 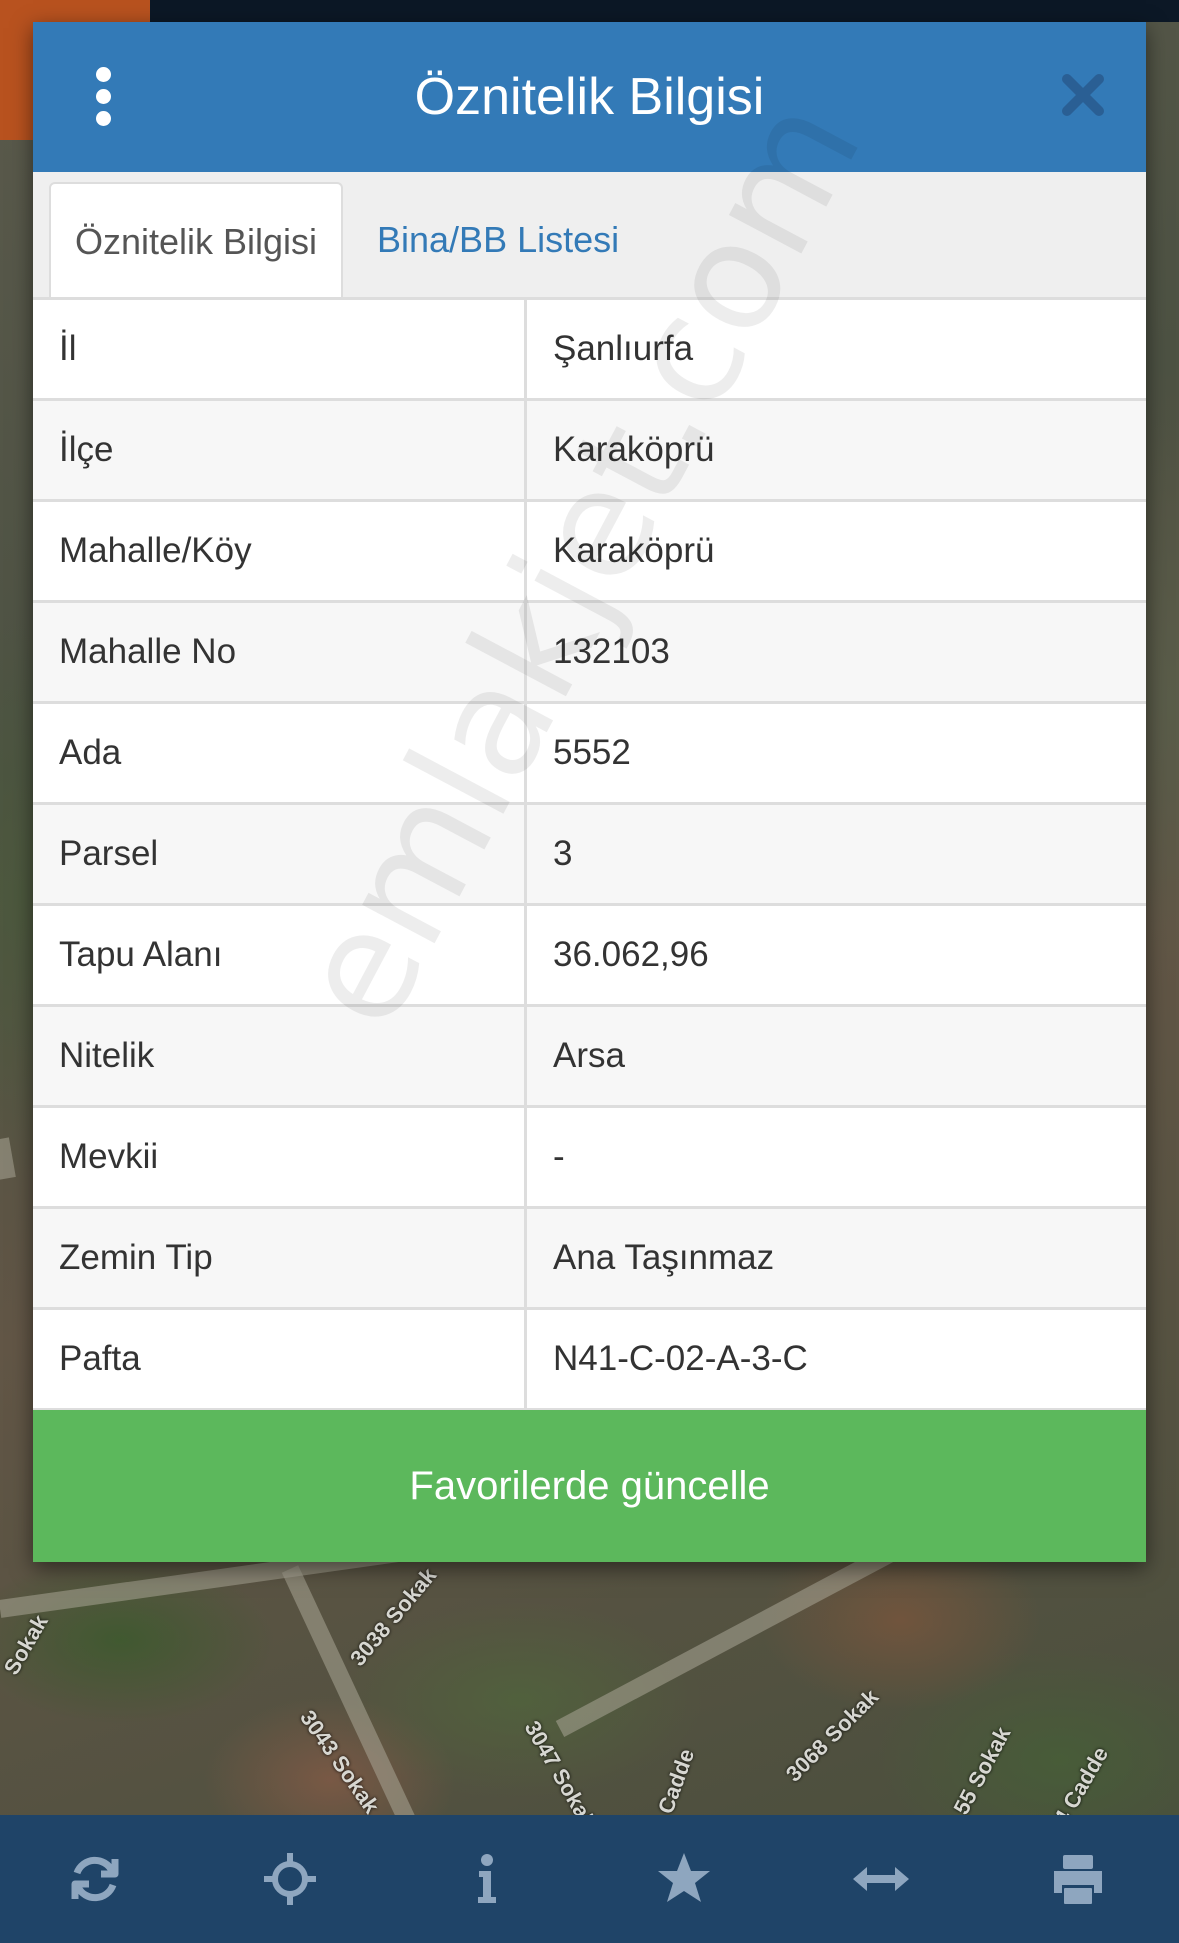 What do you see at coordinates (982, 1768) in the screenshot?
I see `street-label: 55 Sokak` at bounding box center [982, 1768].